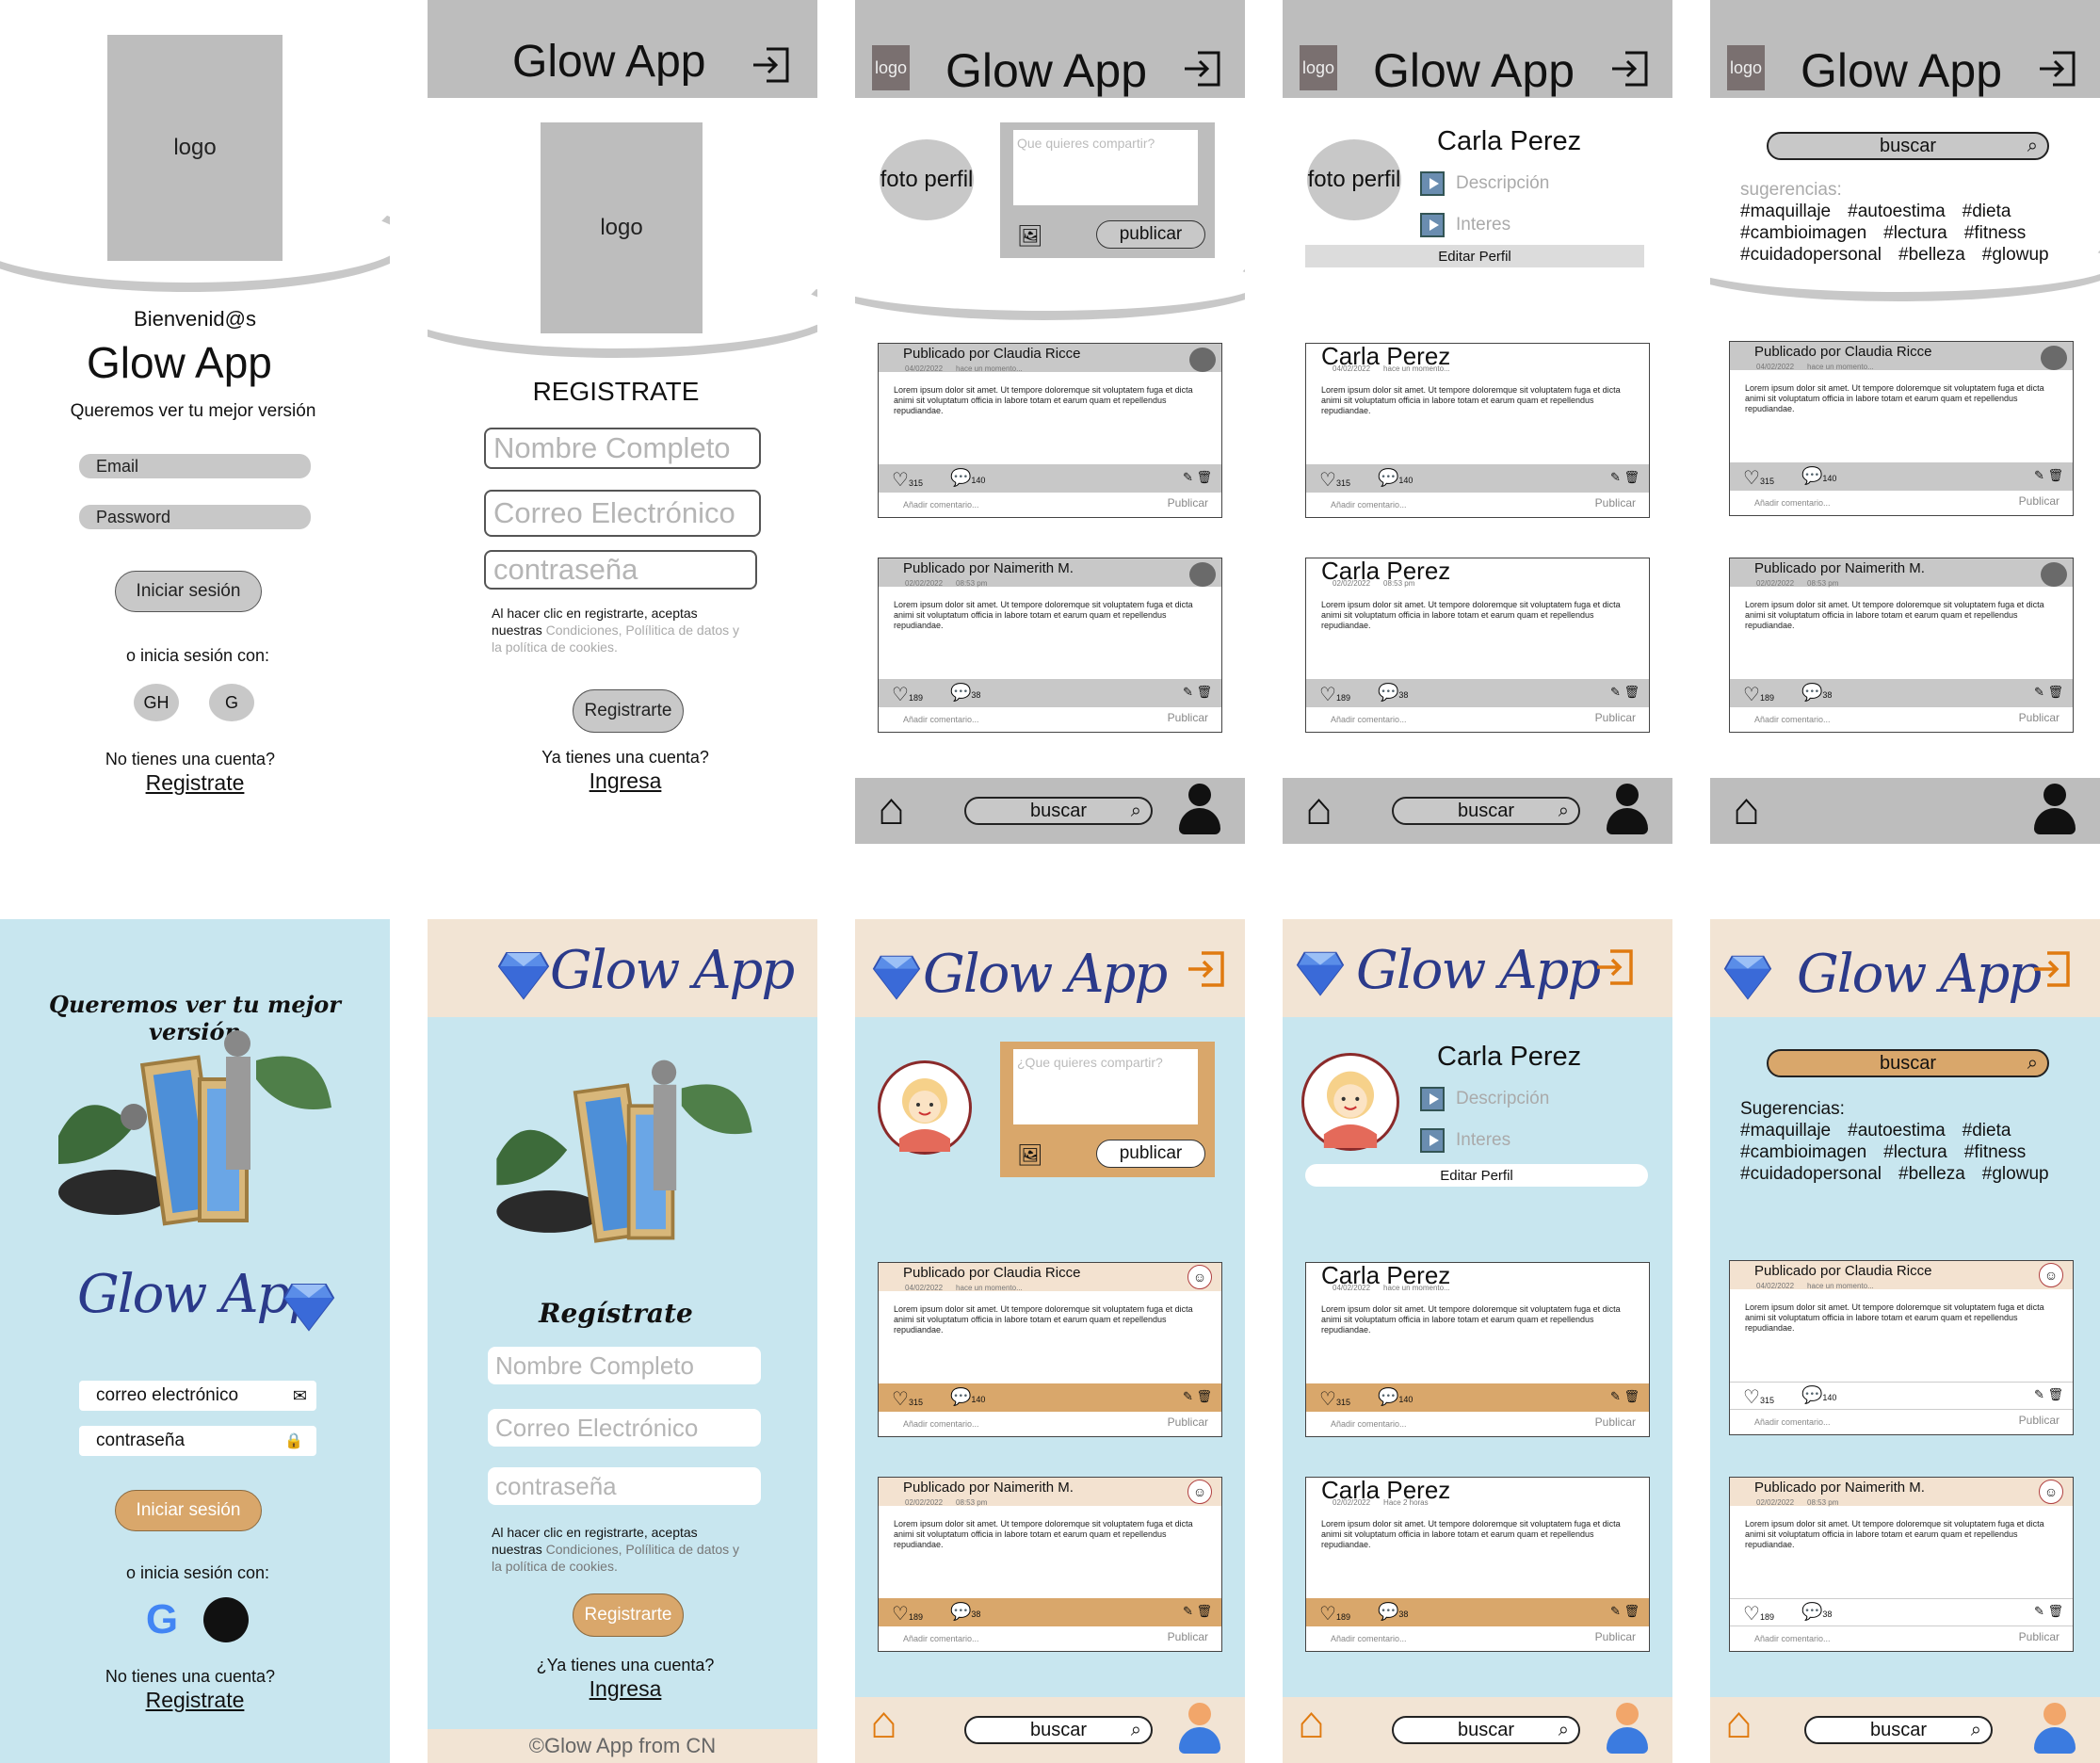 Image resolution: width=2100 pixels, height=1763 pixels. I want to click on tag: #cambioimagen, so click(1803, 1152).